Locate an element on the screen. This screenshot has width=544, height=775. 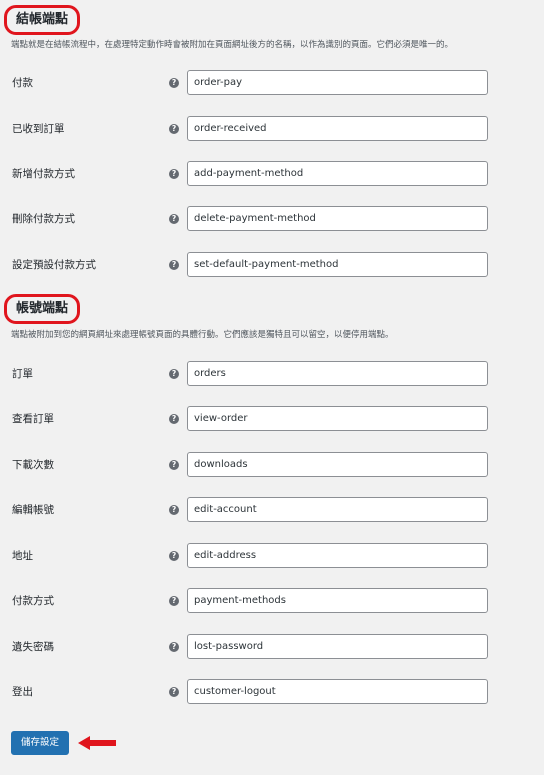
endpoint-row-set-default-payment-method: 設定預設付款方式 ? is located at coordinates (272, 265).